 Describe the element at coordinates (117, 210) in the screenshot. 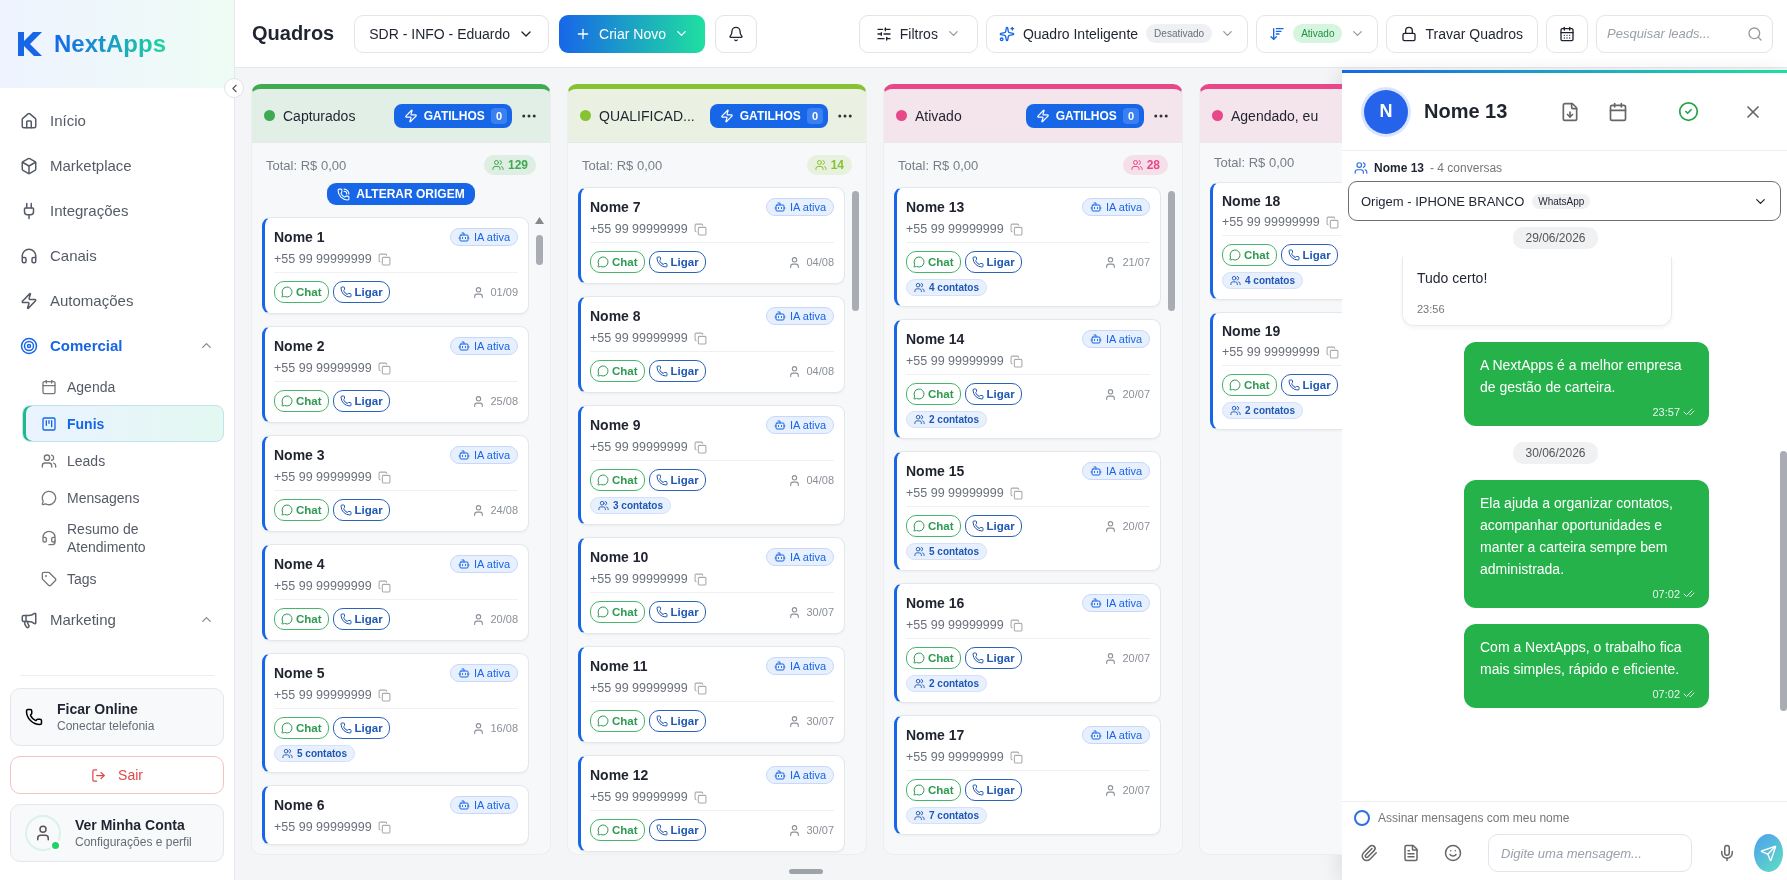

I see `nav-item: Integrações` at that location.